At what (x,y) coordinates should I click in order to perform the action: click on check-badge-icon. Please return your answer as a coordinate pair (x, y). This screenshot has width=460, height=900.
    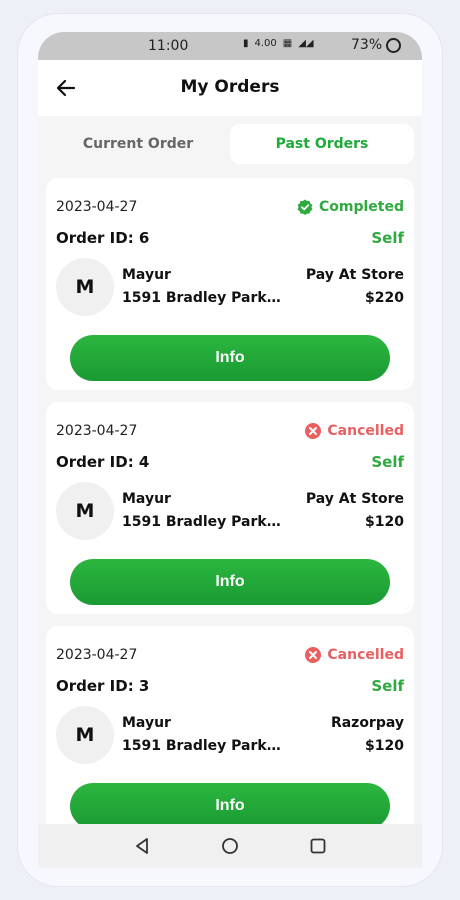
    Looking at the image, I should click on (305, 207).